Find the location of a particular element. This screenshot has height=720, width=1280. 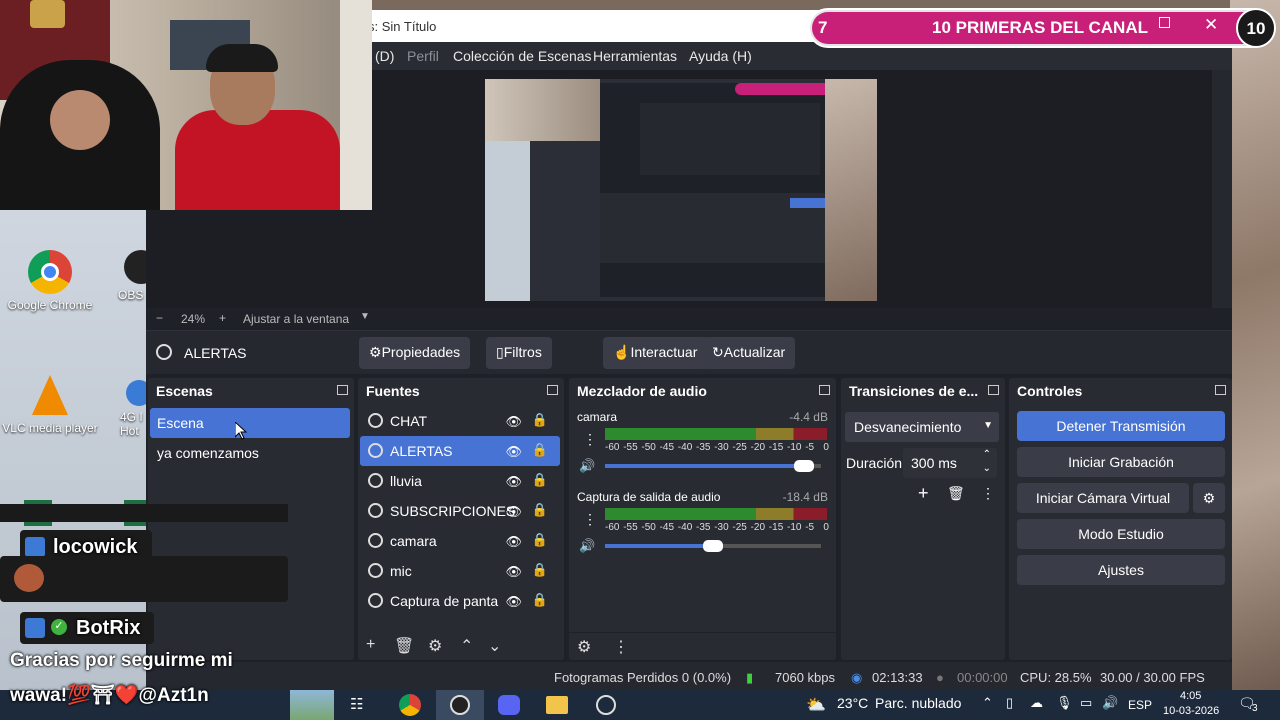

cloud-icon: ☁ is located at coordinates (1036, 703).